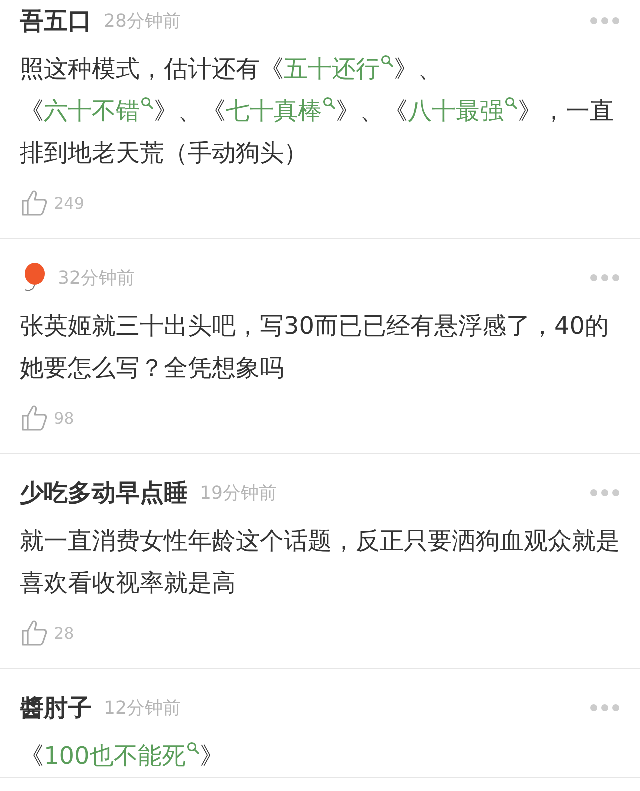 The height and width of the screenshot is (791, 640). I want to click on username: 少吃多动早点睡, so click(104, 493).